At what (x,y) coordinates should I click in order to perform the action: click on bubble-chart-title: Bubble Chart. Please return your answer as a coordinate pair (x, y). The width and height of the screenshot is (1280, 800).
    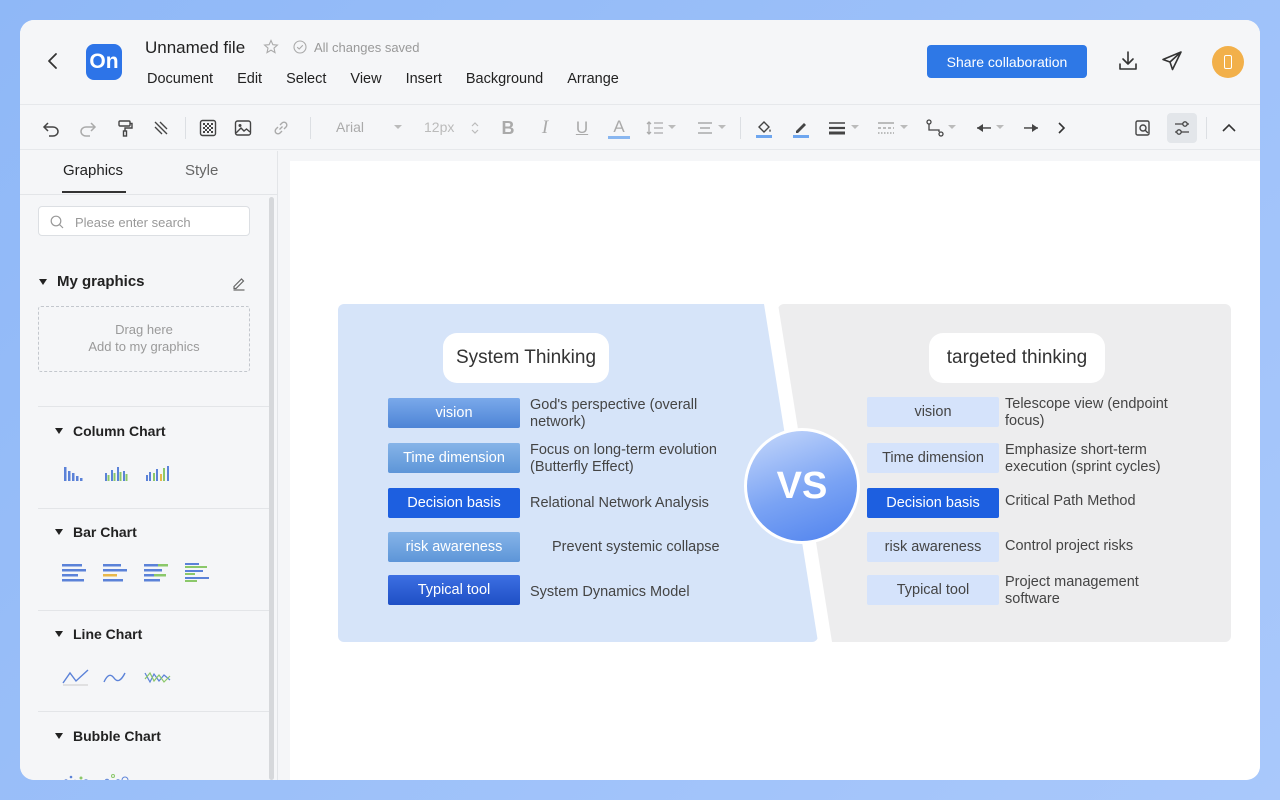
    Looking at the image, I should click on (117, 736).